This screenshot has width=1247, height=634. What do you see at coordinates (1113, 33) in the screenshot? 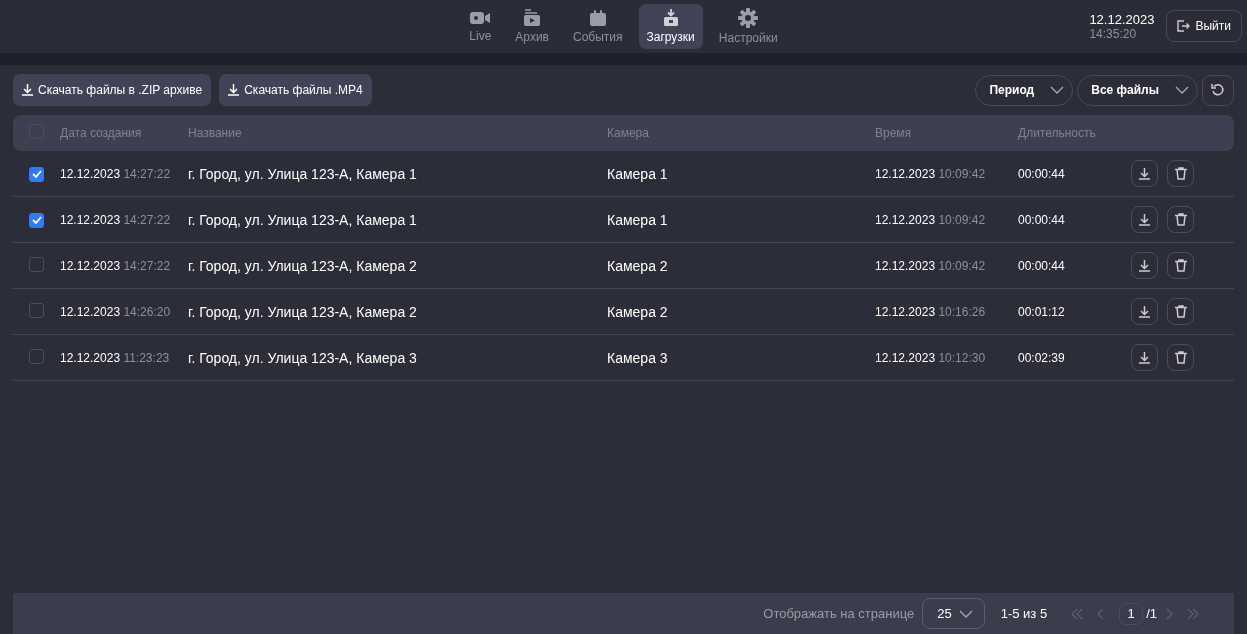
I see `current-time: 14:35:20` at bounding box center [1113, 33].